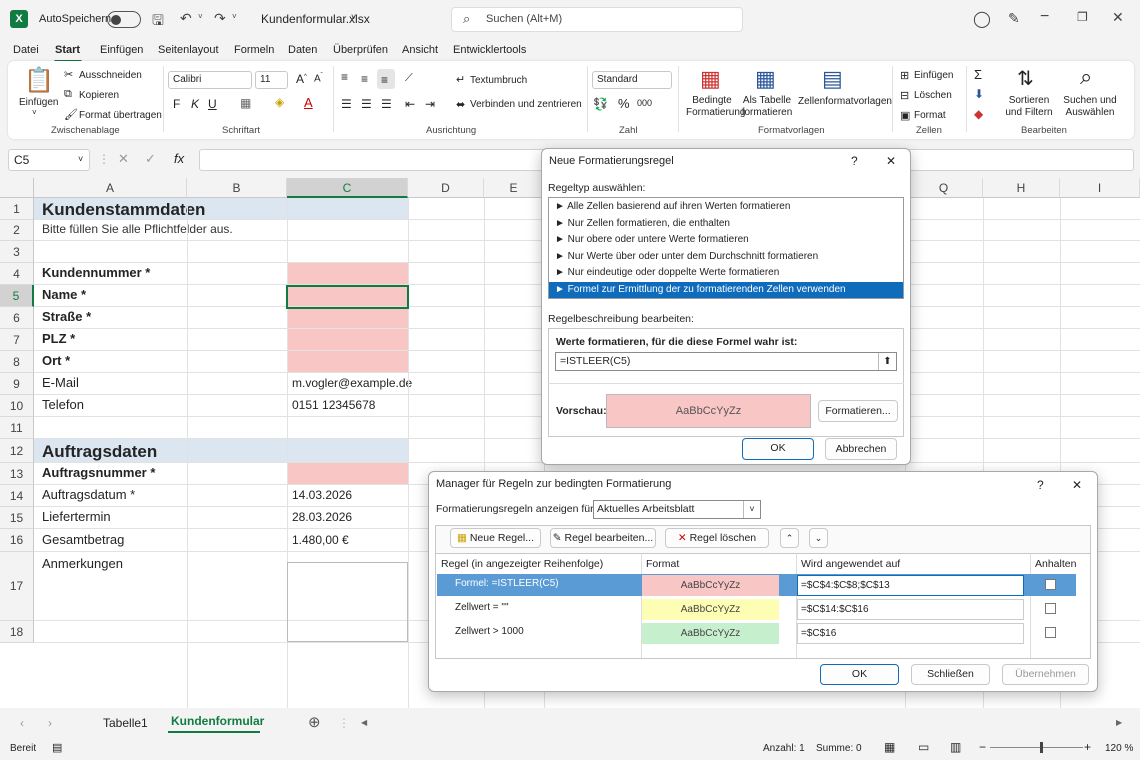  I want to click on format-as-table-icon: ▦, so click(765, 79).